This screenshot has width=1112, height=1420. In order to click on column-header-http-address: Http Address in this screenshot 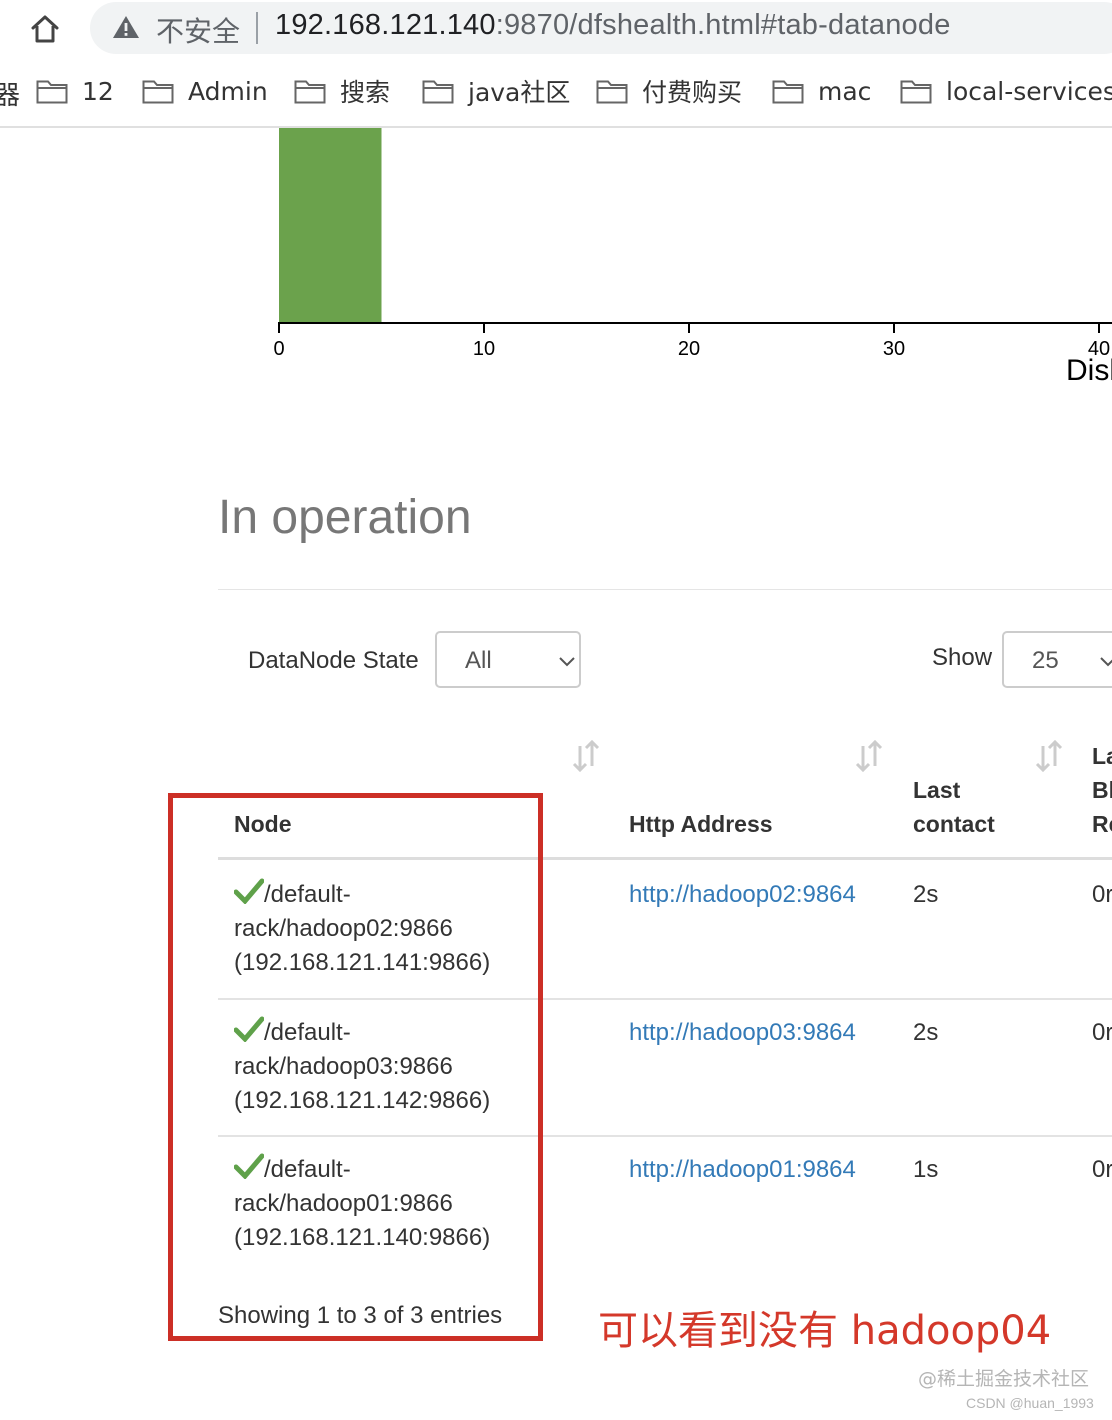, I will do `click(701, 824)`.